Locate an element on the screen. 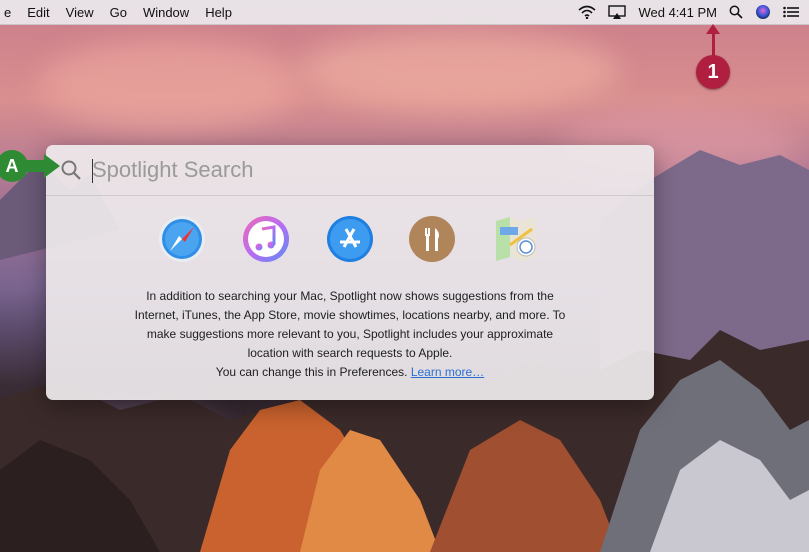  siri-icon is located at coordinates (763, 12).